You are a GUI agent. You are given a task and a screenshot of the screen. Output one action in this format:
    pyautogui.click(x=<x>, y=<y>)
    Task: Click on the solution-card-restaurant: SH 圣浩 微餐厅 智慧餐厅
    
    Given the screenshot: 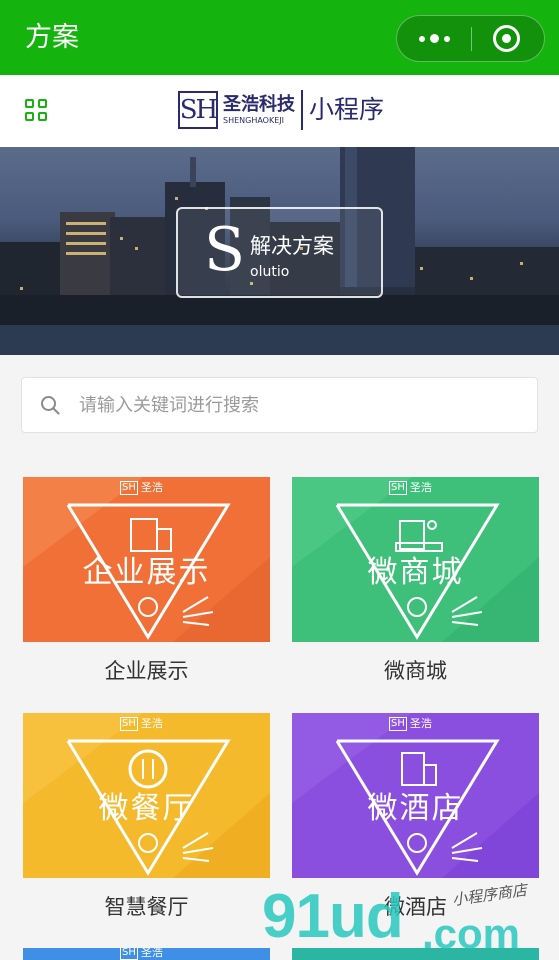 What is the action you would take?
    pyautogui.click(x=146, y=829)
    